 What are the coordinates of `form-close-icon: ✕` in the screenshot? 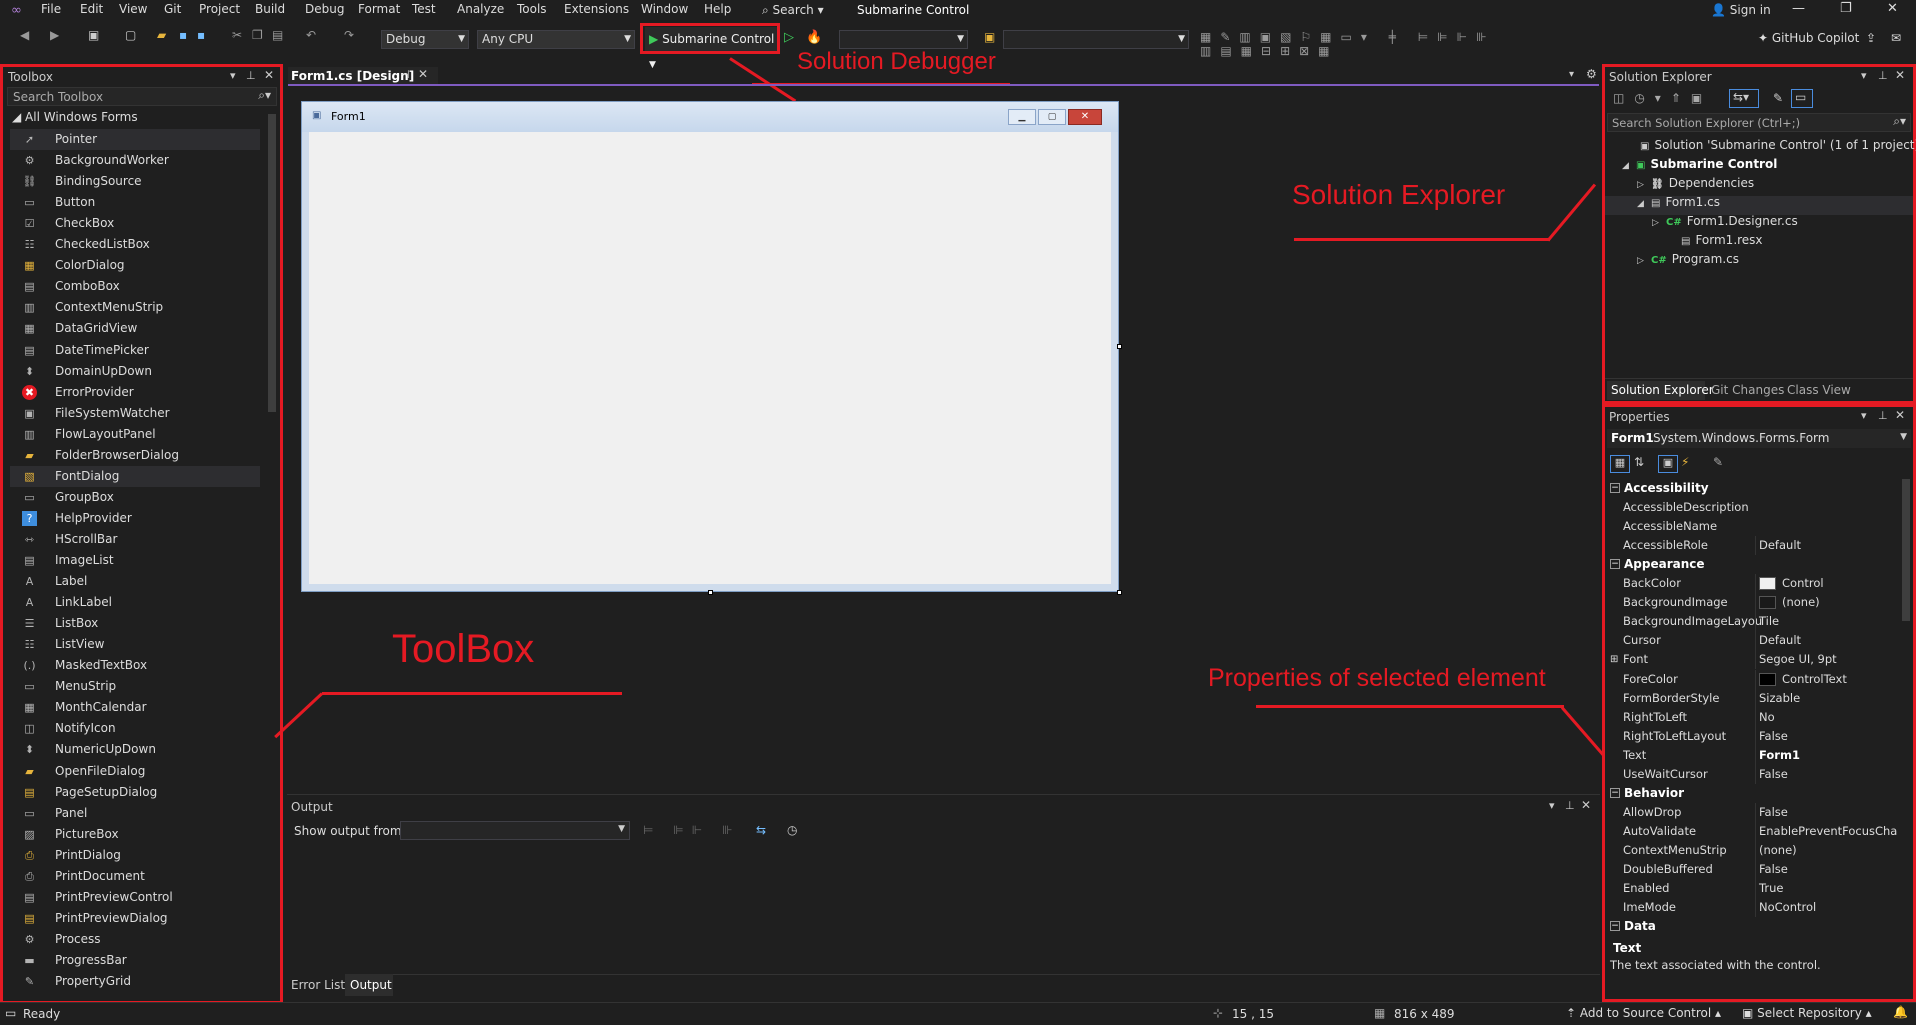 It's located at (1085, 117).